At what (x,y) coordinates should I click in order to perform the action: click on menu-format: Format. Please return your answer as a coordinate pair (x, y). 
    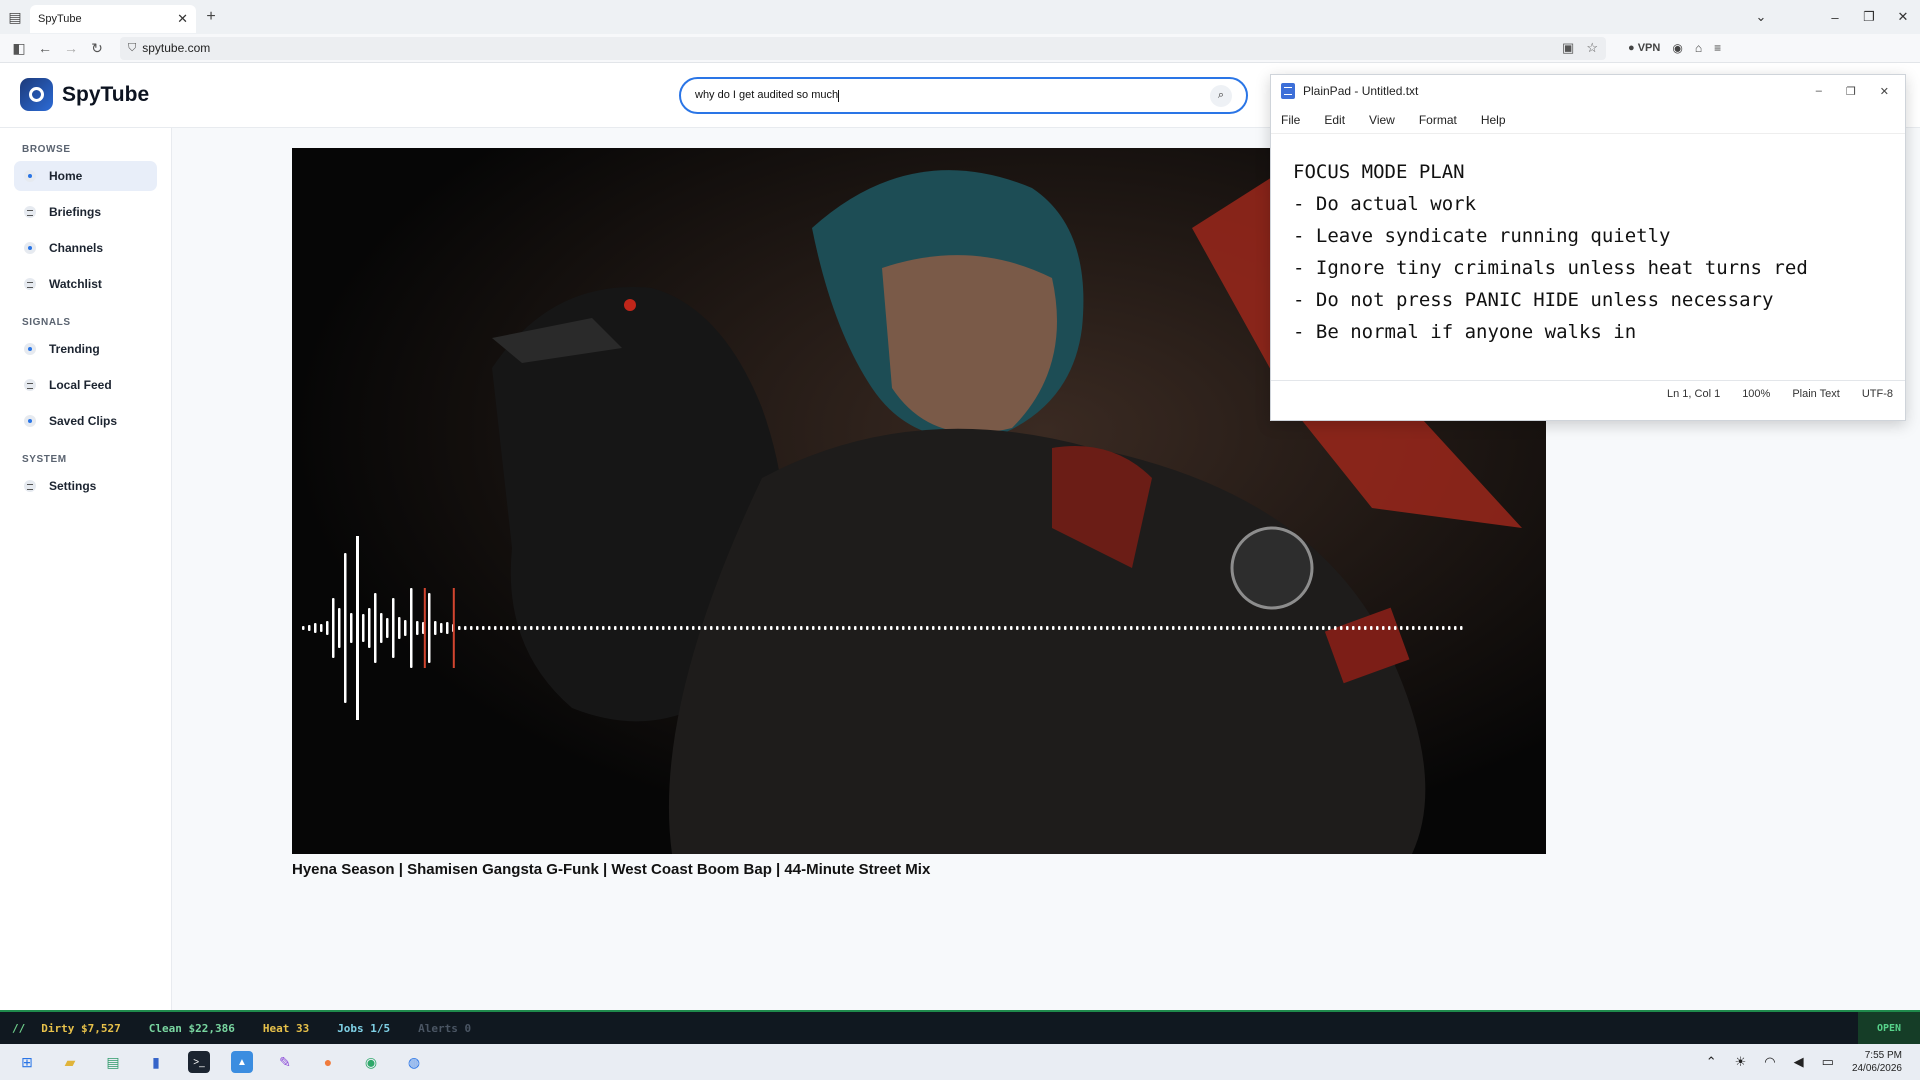
    Looking at the image, I should click on (1438, 120).